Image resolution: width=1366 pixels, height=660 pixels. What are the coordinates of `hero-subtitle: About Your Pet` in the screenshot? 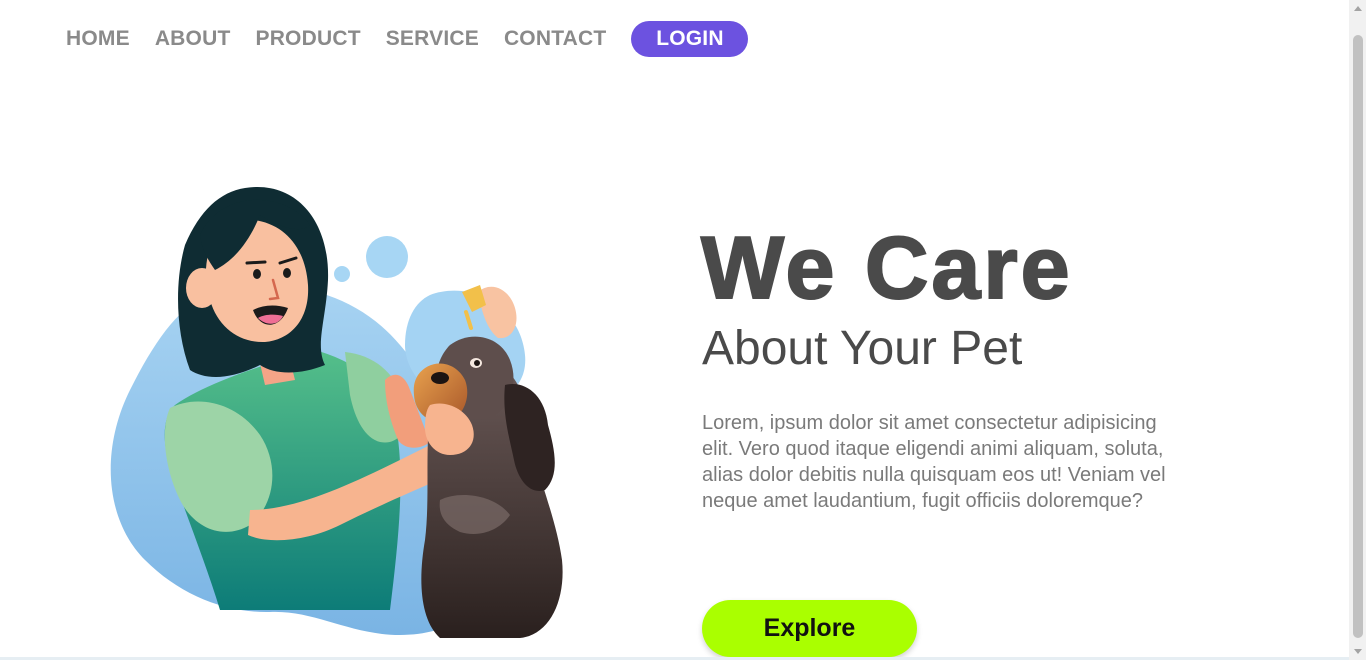 It's located at (862, 348).